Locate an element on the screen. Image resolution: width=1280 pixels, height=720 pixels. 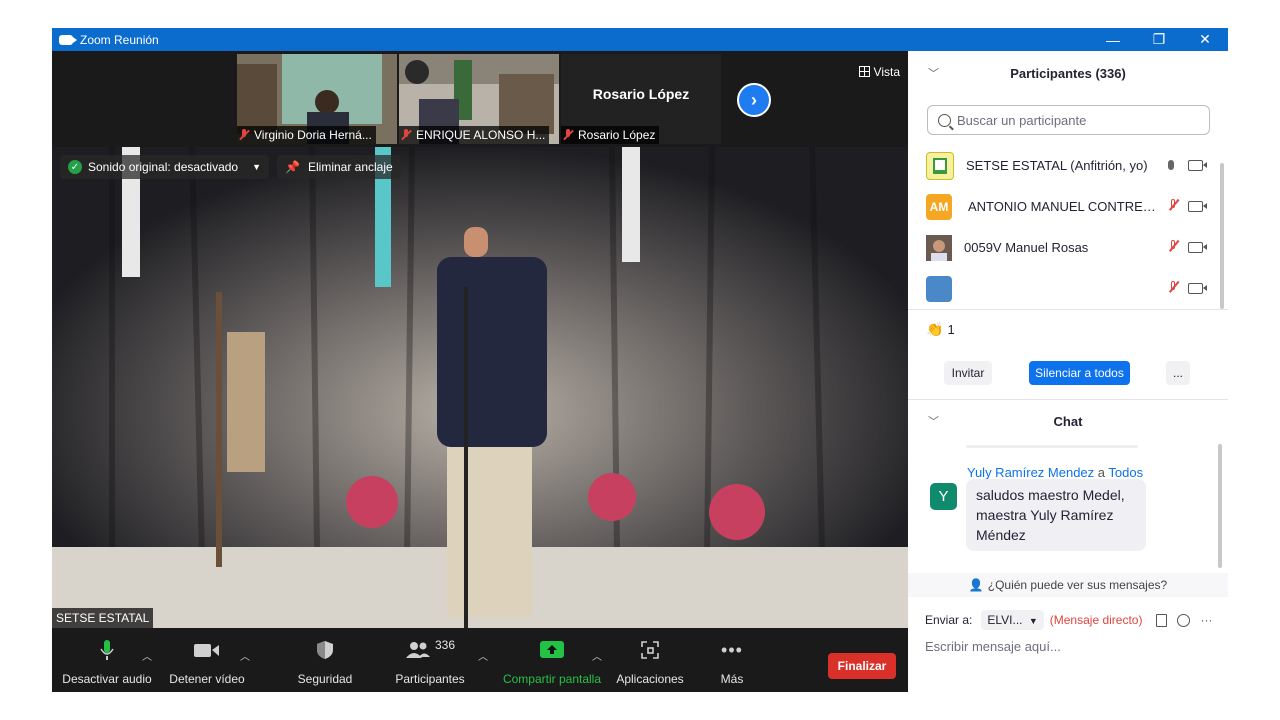
participant-name-large: Rosario López is located at coordinates (641, 94).